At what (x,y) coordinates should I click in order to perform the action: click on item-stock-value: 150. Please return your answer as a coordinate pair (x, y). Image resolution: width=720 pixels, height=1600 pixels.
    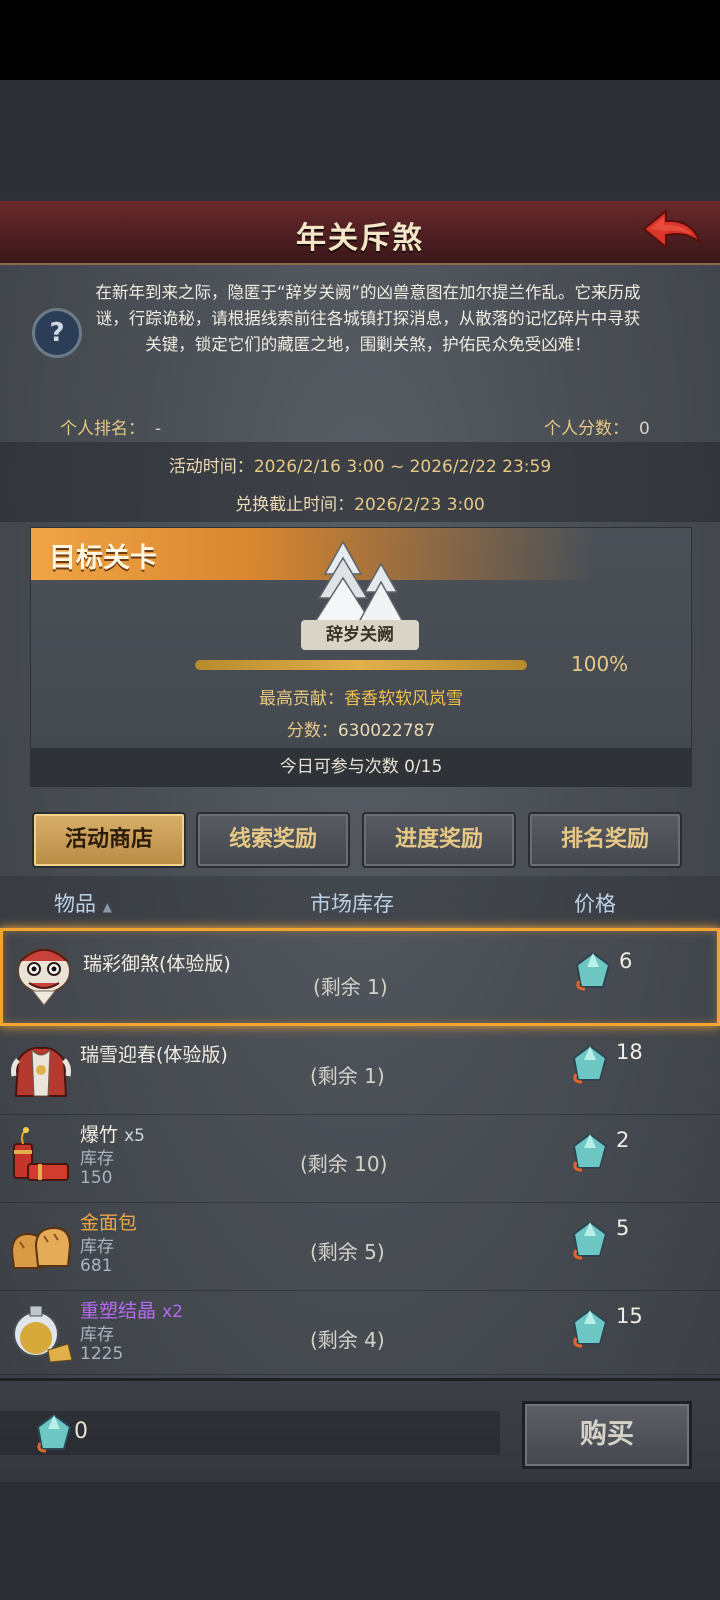
    Looking at the image, I should click on (96, 1178).